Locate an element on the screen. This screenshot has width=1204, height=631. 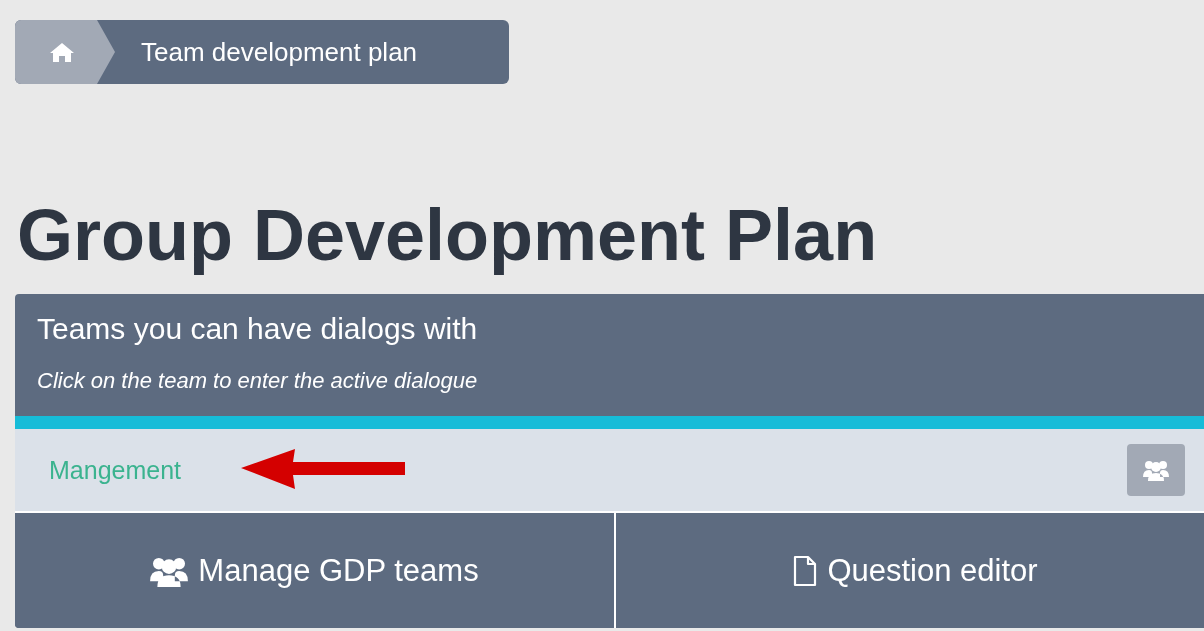
document-icon is located at coordinates (805, 570).